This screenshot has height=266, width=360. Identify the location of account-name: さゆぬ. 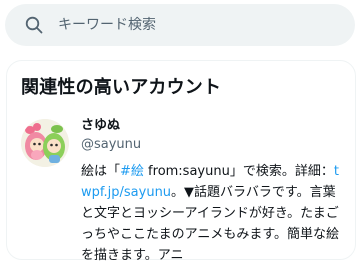
(216, 126).